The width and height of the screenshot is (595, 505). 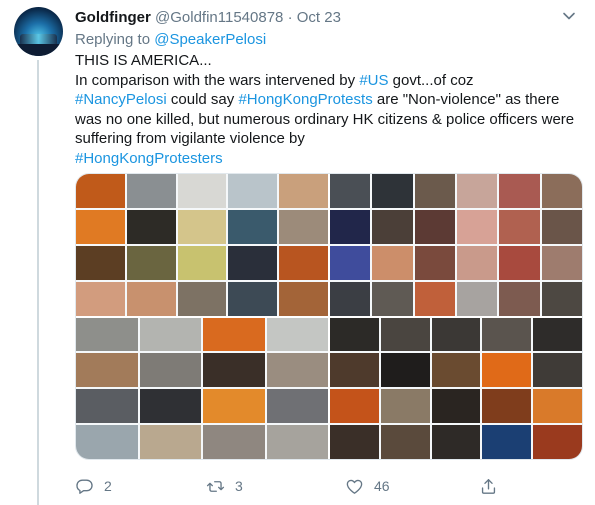 I want to click on hashtag-hongkongprotesters: #HongKongProtesters, so click(x=149, y=158).